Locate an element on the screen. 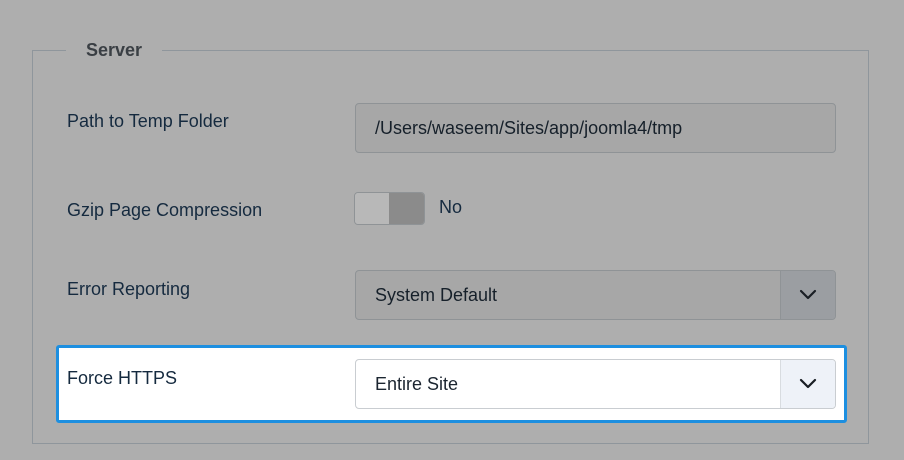  gzip-state-text: No is located at coordinates (451, 207).